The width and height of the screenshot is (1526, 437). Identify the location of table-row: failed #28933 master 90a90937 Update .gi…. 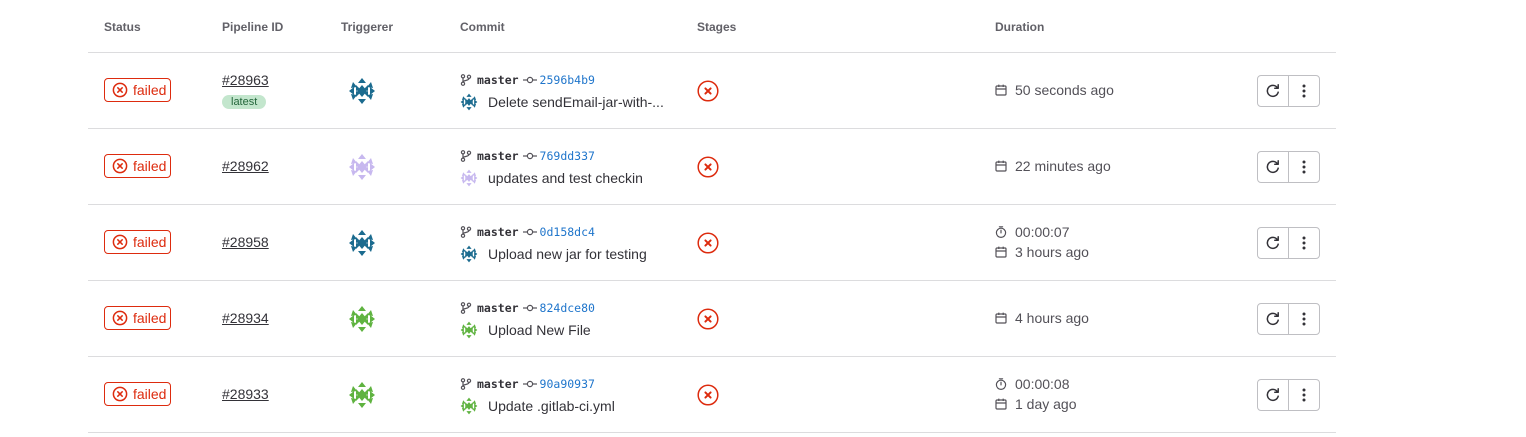
(712, 395).